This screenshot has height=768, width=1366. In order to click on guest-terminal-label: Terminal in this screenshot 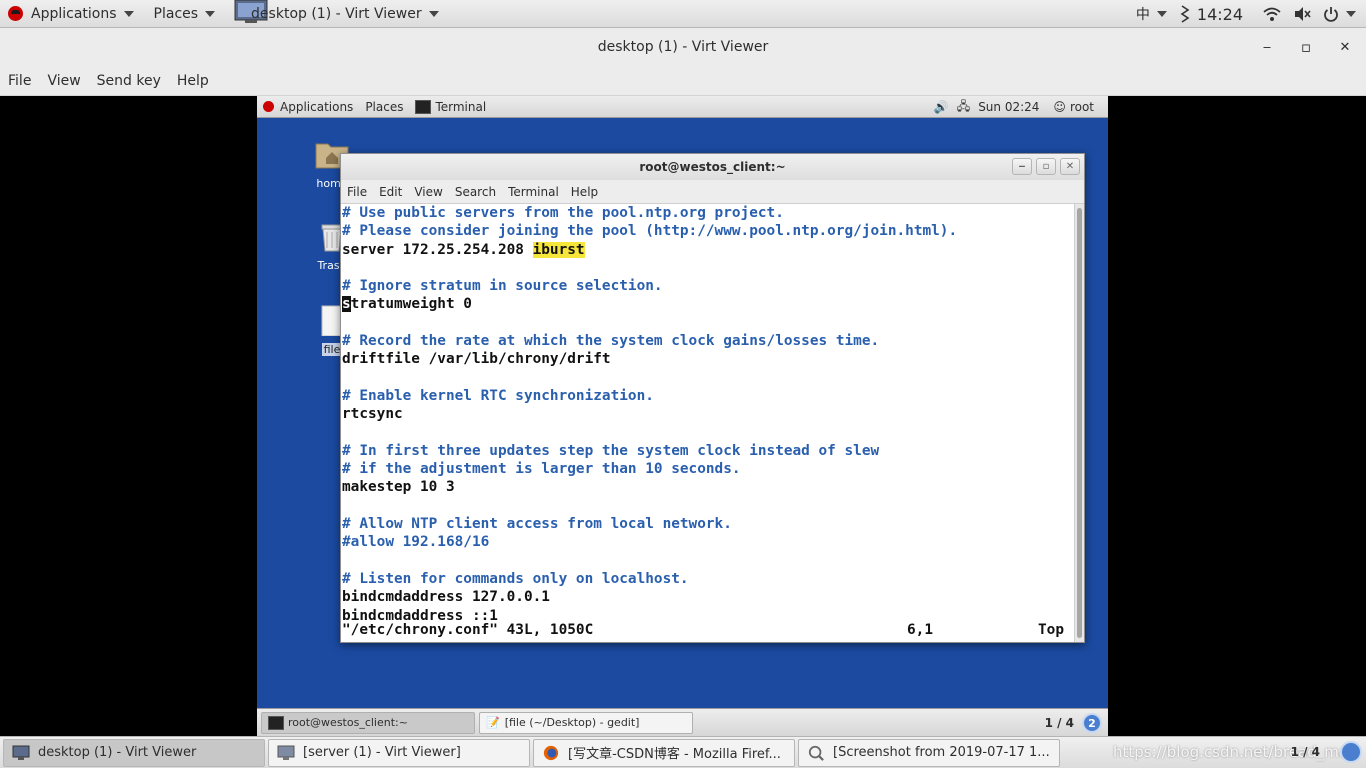, I will do `click(461, 106)`.